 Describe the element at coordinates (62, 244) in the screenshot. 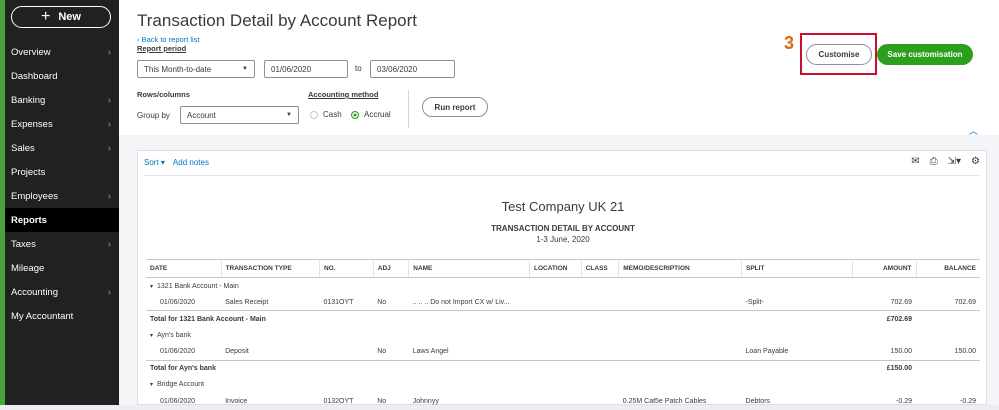

I see `sidebar-item-taxes: Taxes ›` at that location.